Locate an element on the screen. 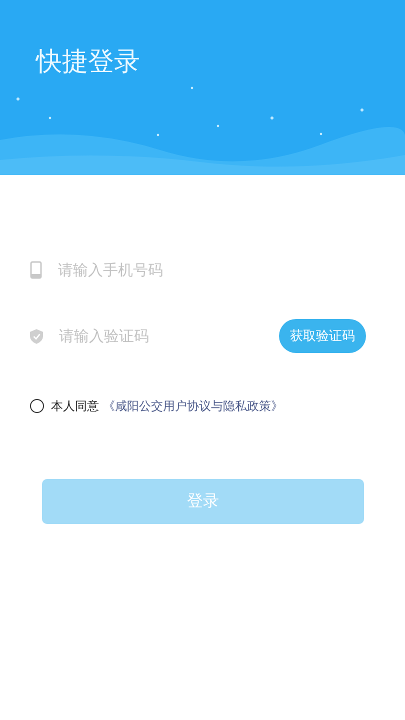 This screenshot has width=405, height=720. agreement-link: 《咸阳公交用户协议与隐私政策》 is located at coordinates (193, 406).